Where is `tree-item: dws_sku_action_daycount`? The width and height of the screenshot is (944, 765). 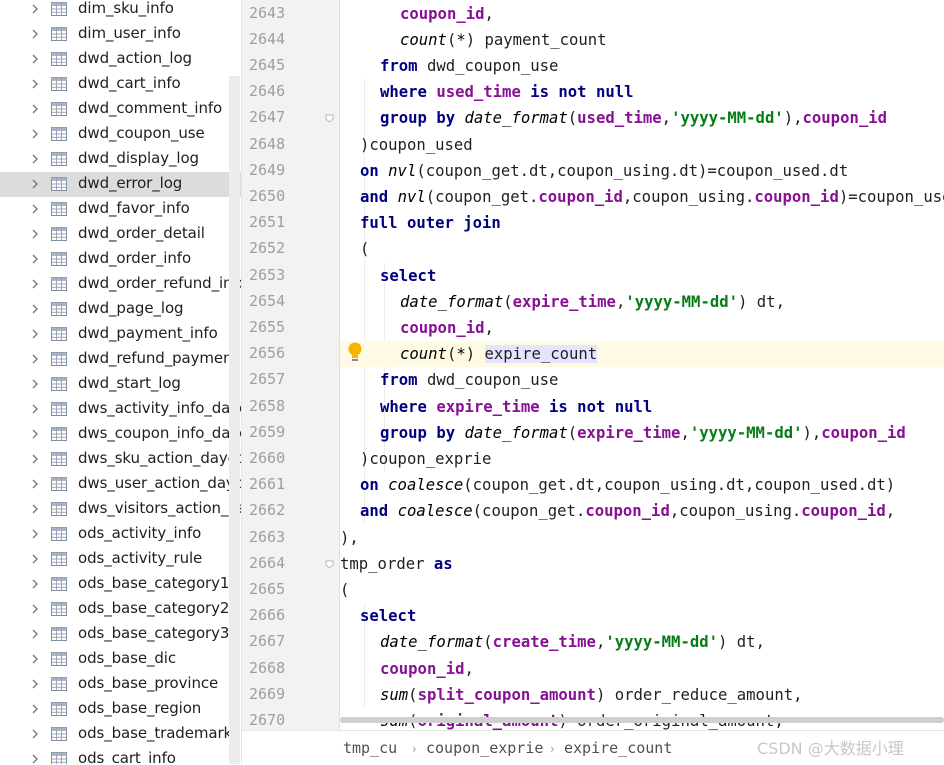 tree-item: dws_sku_action_daycount is located at coordinates (120, 459).